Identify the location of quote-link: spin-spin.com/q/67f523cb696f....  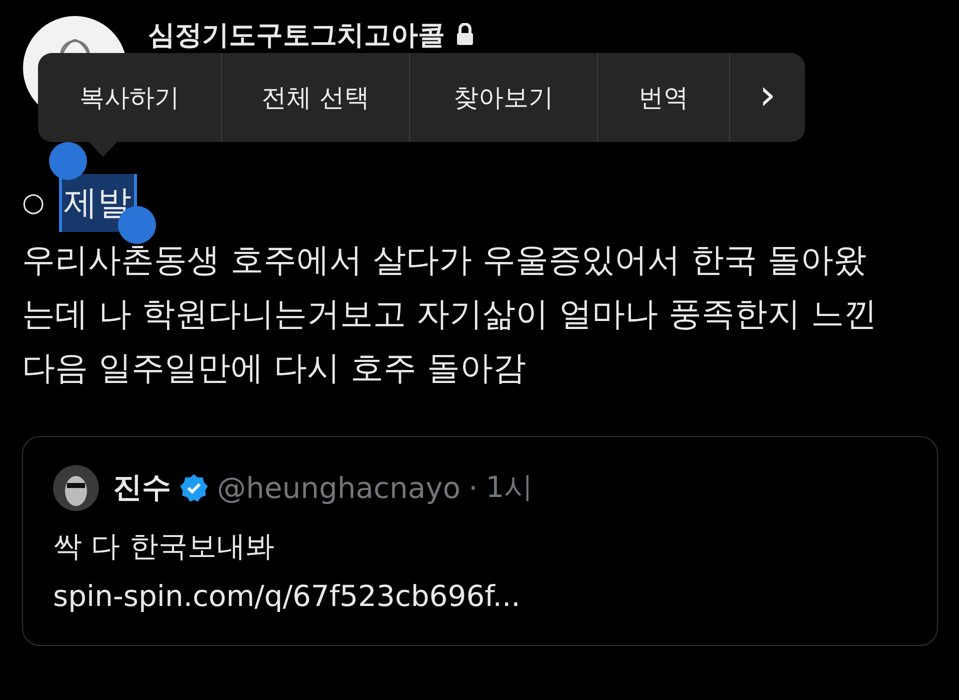
(480, 596).